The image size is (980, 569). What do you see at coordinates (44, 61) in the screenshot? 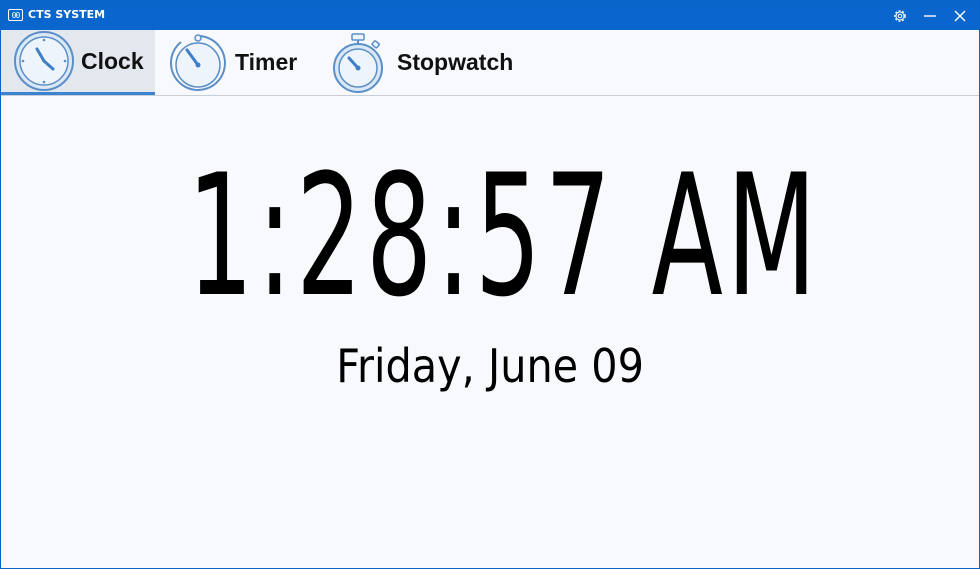
I see `clock-icon` at bounding box center [44, 61].